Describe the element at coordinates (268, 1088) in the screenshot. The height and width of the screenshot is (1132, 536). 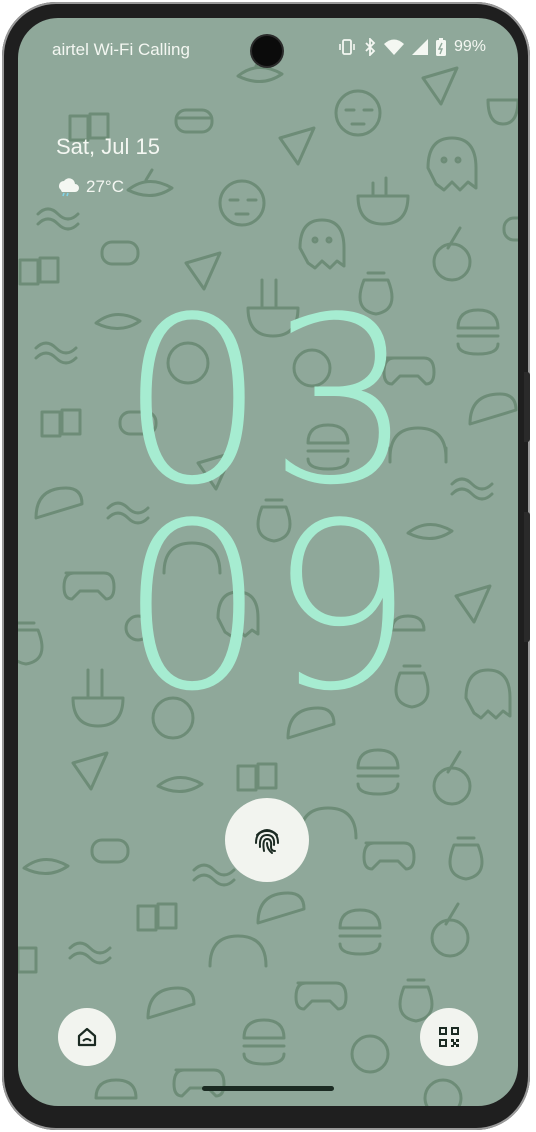
I see `gesture-nav-handle` at that location.